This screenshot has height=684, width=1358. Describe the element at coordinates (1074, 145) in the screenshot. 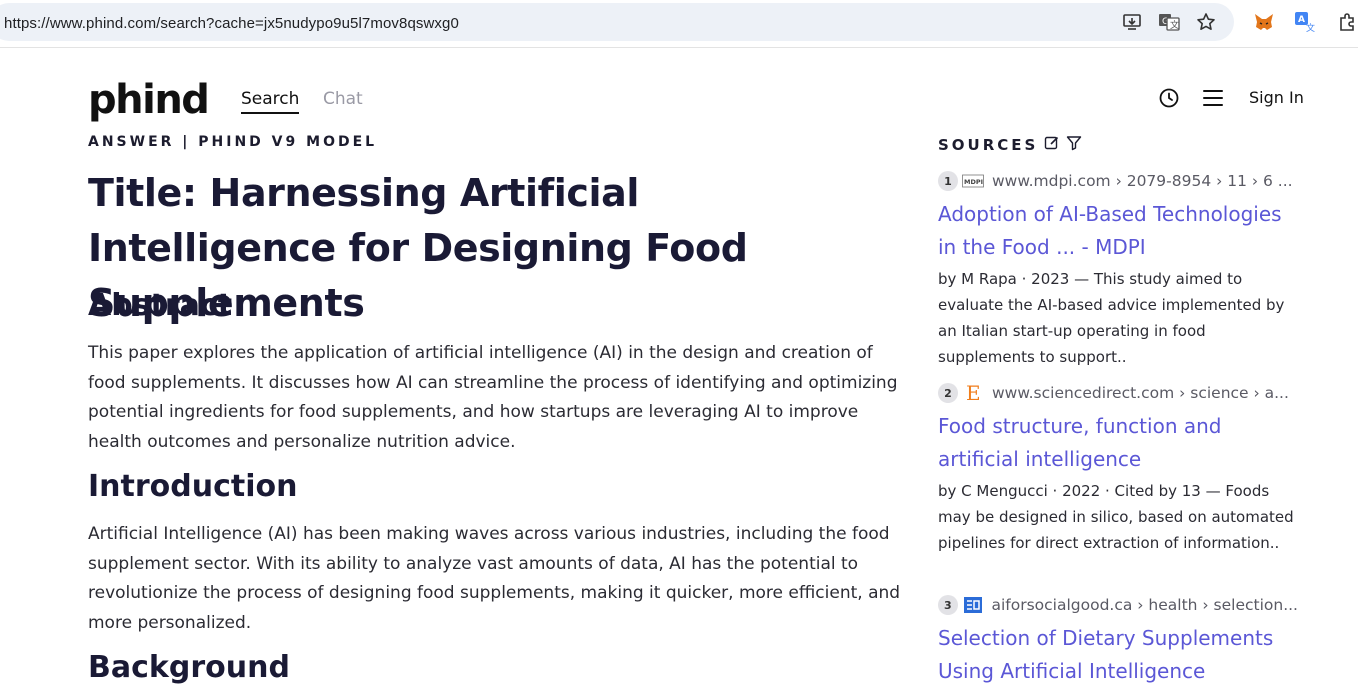

I see `filter-icon` at that location.